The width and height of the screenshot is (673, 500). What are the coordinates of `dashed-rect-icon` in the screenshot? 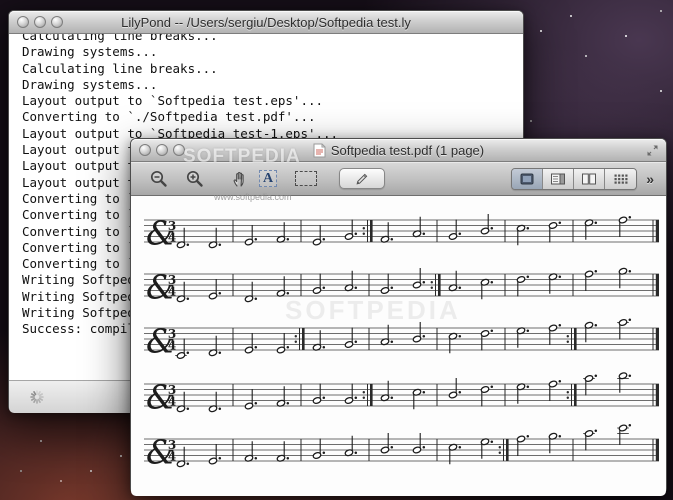 It's located at (306, 178).